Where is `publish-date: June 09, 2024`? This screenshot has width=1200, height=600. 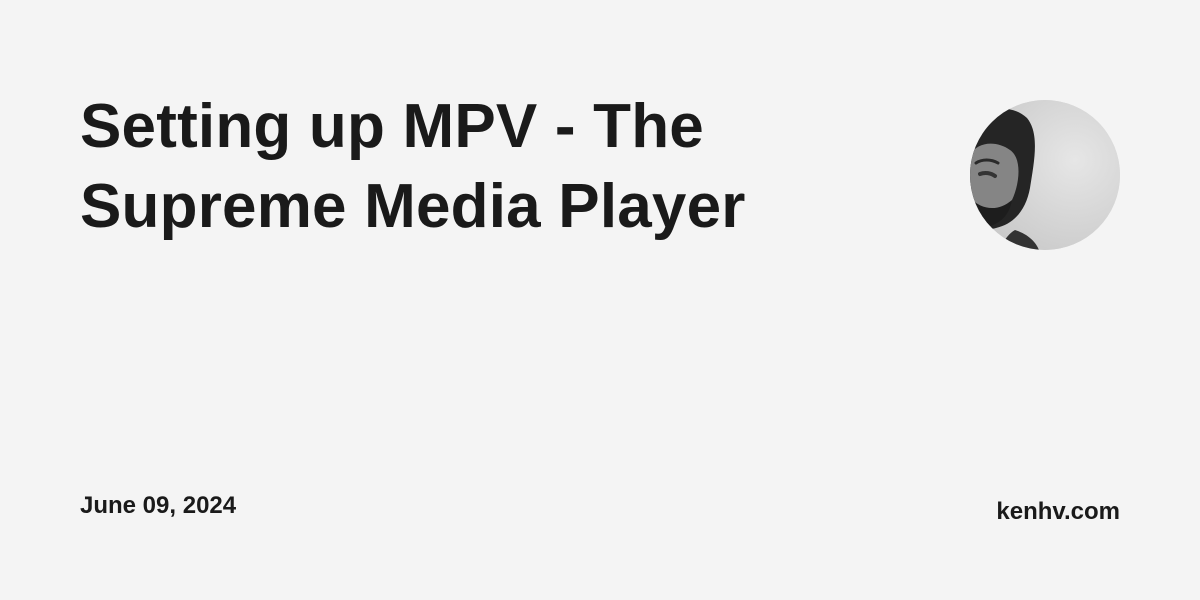 publish-date: June 09, 2024 is located at coordinates (158, 505).